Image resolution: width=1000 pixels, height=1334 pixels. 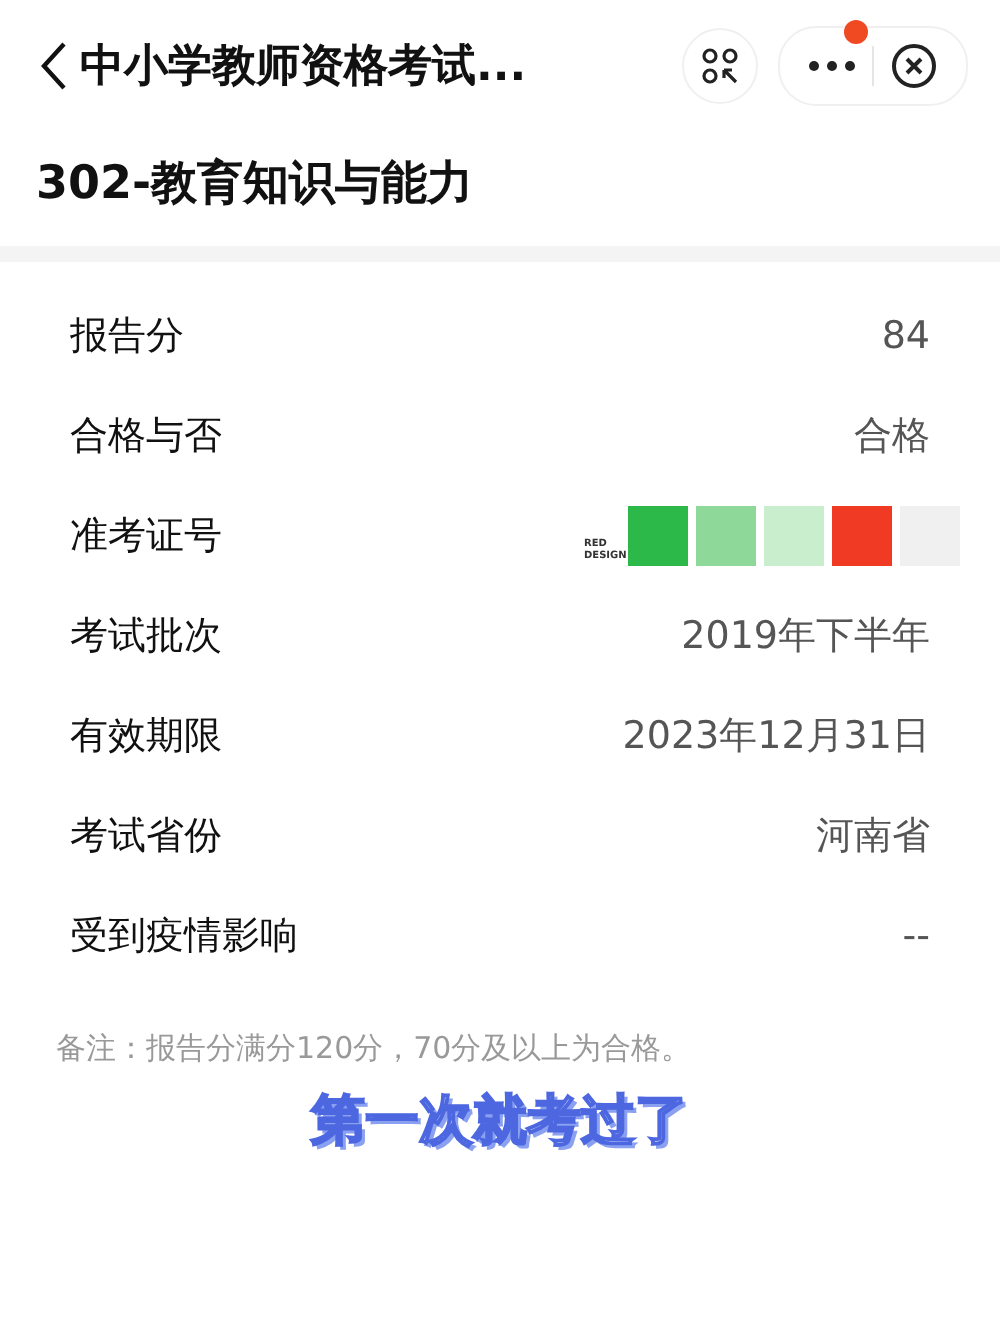 I want to click on field-value: --, so click(x=916, y=936).